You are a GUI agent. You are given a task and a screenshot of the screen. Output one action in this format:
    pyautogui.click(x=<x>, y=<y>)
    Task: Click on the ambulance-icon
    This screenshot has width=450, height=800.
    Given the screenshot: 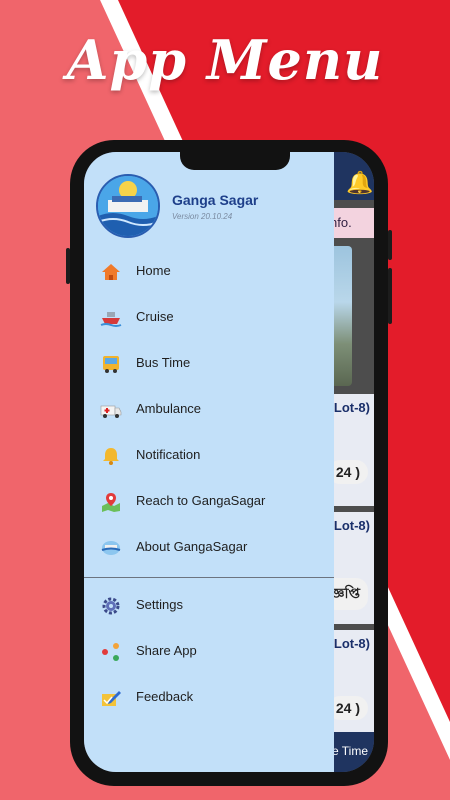 What is the action you would take?
    pyautogui.click(x=111, y=410)
    